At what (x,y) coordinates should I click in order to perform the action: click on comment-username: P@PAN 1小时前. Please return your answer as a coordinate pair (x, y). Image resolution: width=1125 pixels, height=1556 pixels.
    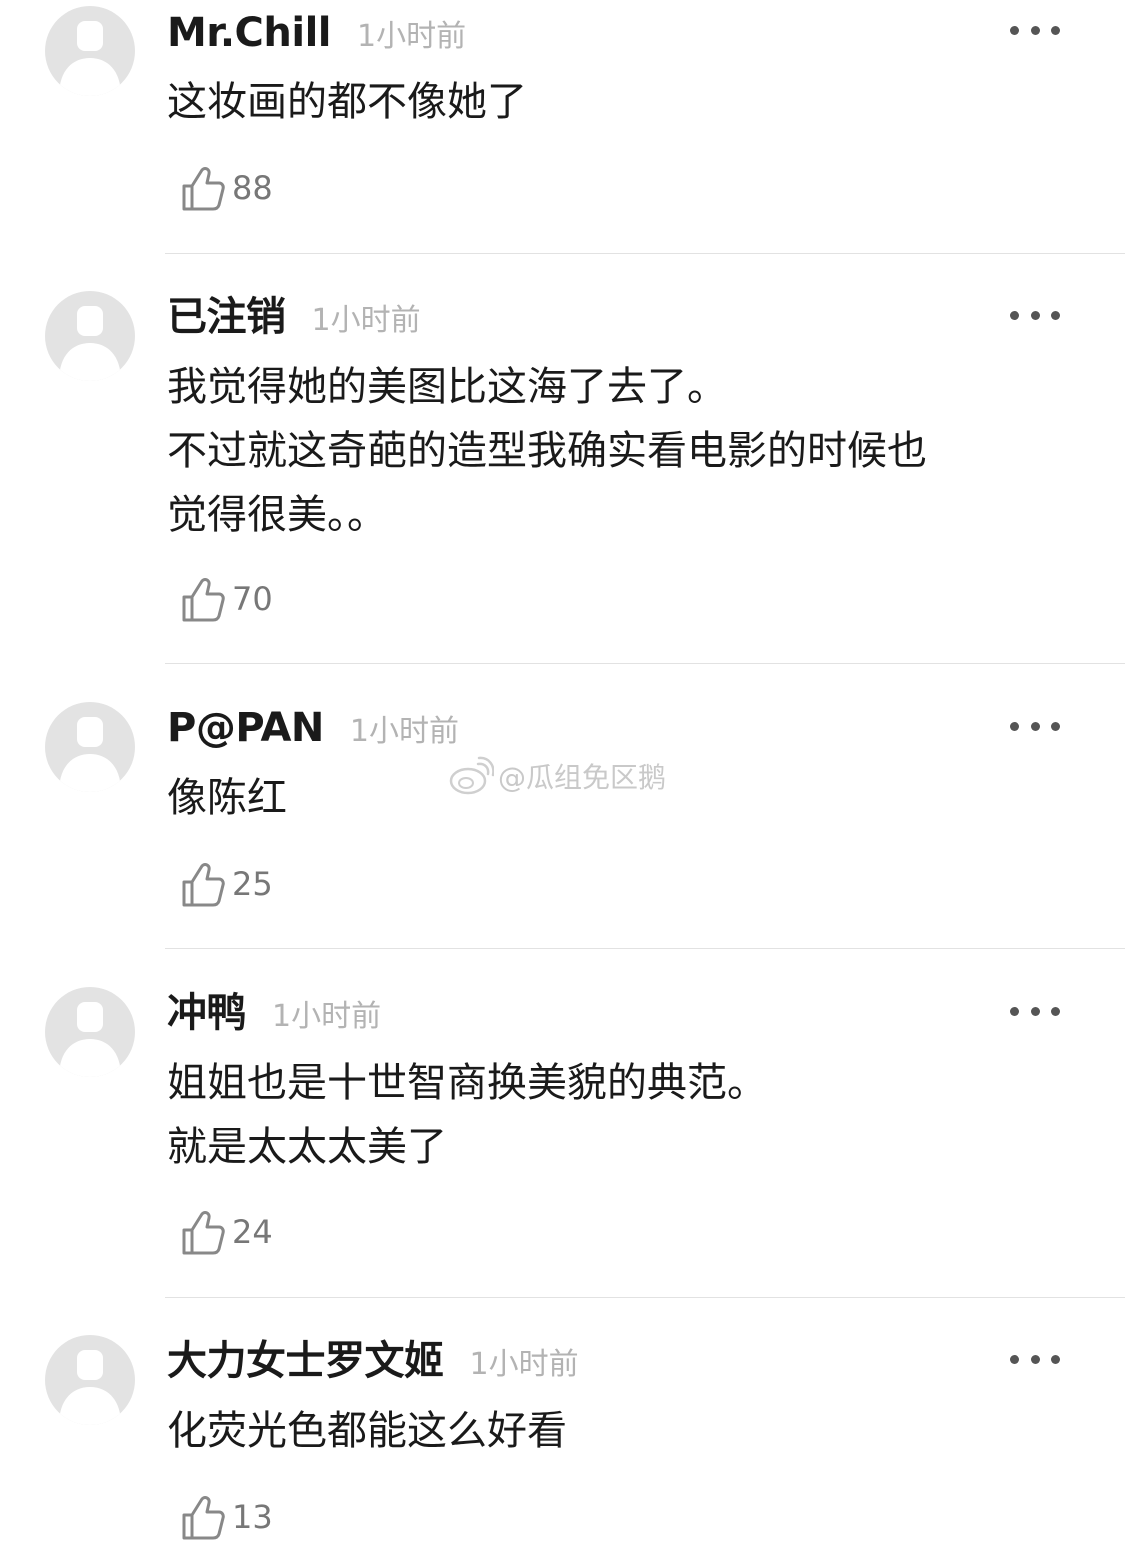
    Looking at the image, I should click on (313, 728).